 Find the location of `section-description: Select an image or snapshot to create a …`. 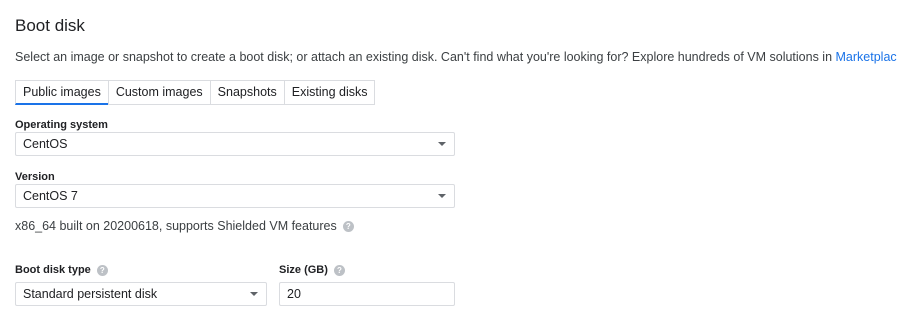

section-description: Select an image or snapshot to create a … is located at coordinates (456, 57).